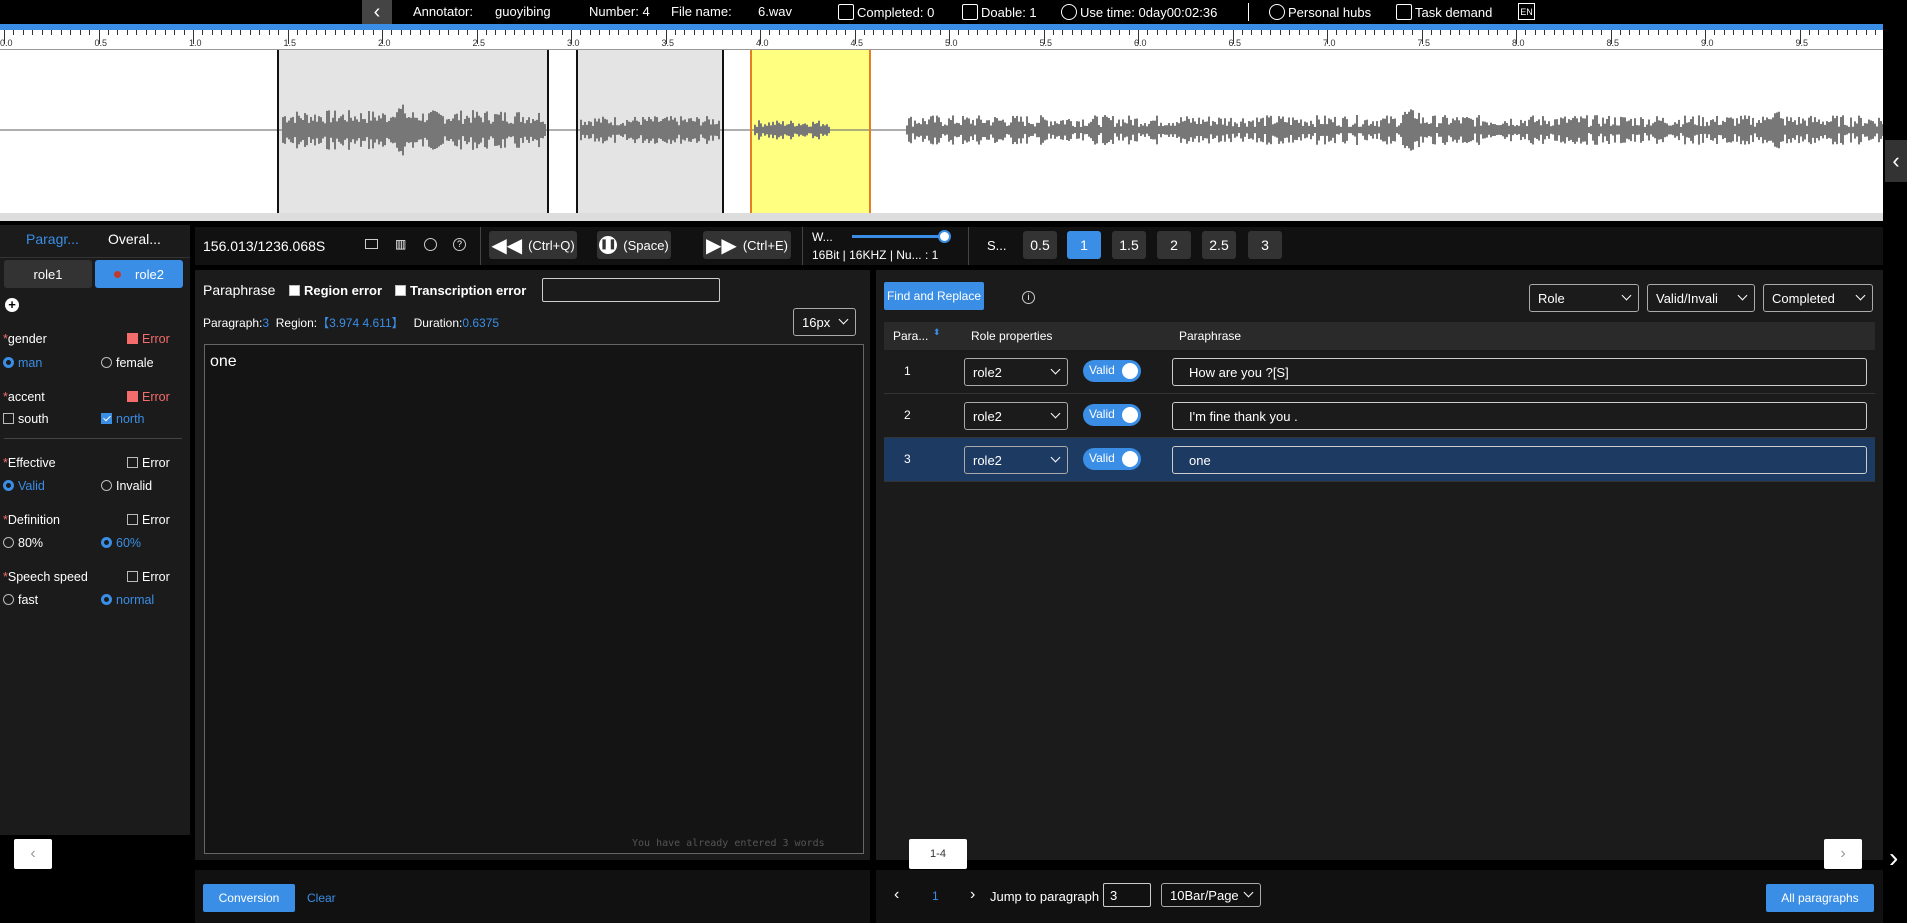 The width and height of the screenshot is (1907, 923). Describe the element at coordinates (533, 245) in the screenshot. I see `rewind-button: ◀◀ (Ctrl+Q)` at that location.